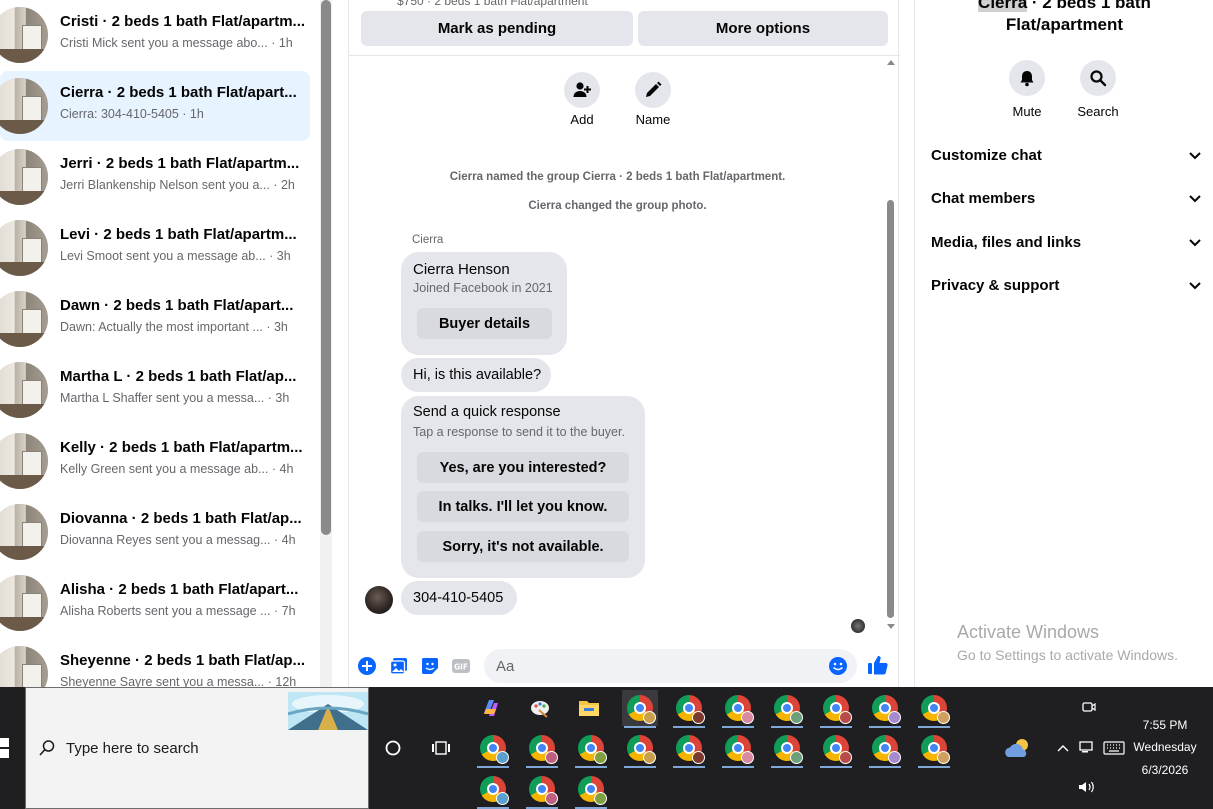 Image resolution: width=1213 pixels, height=809 pixels. I want to click on chat-scrollbar, so click(890, 345).